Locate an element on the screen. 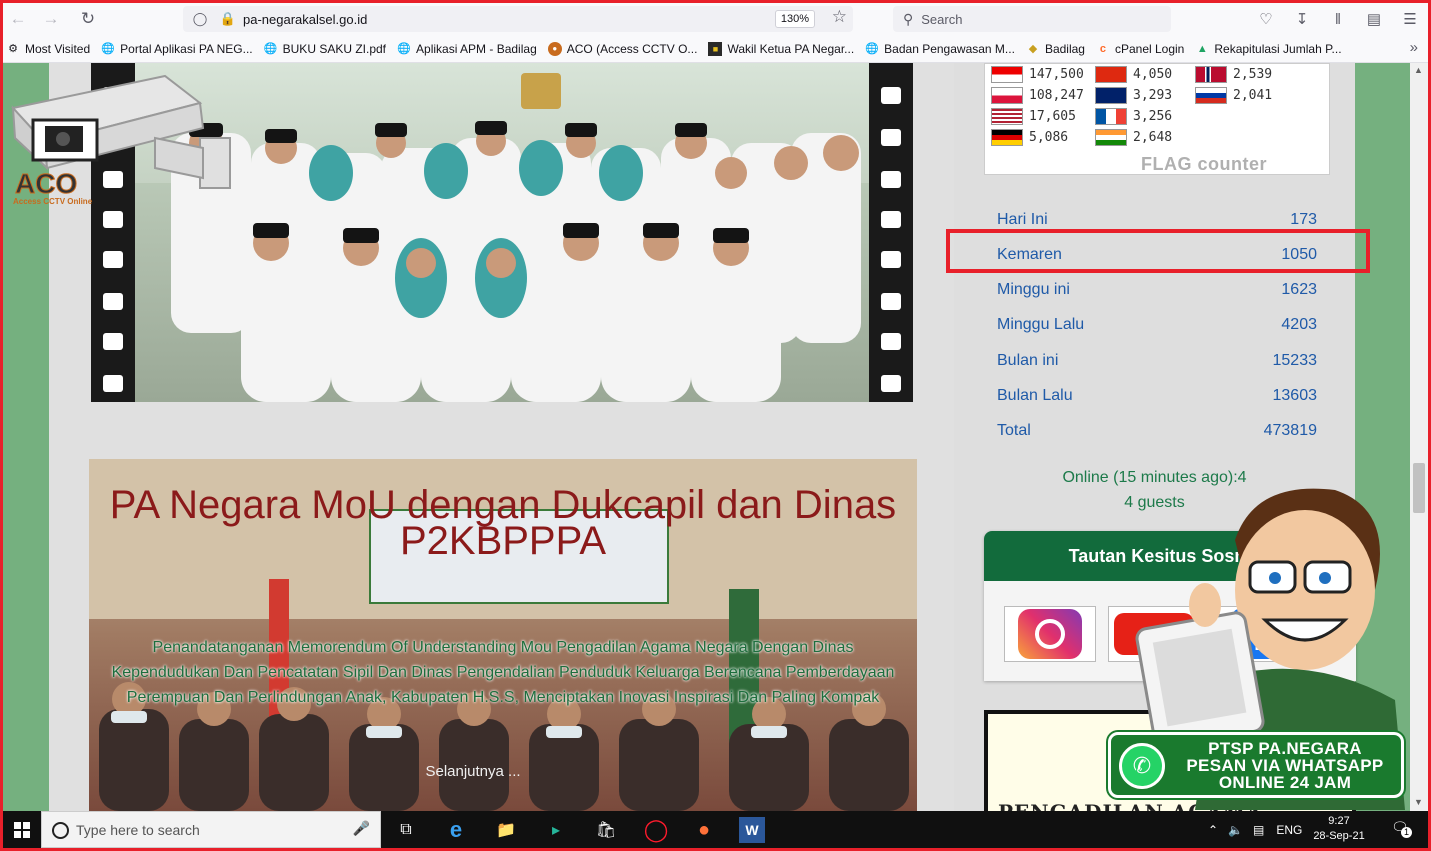 This screenshot has width=1431, height=851. shield-icon: ◯ is located at coordinates (200, 19).